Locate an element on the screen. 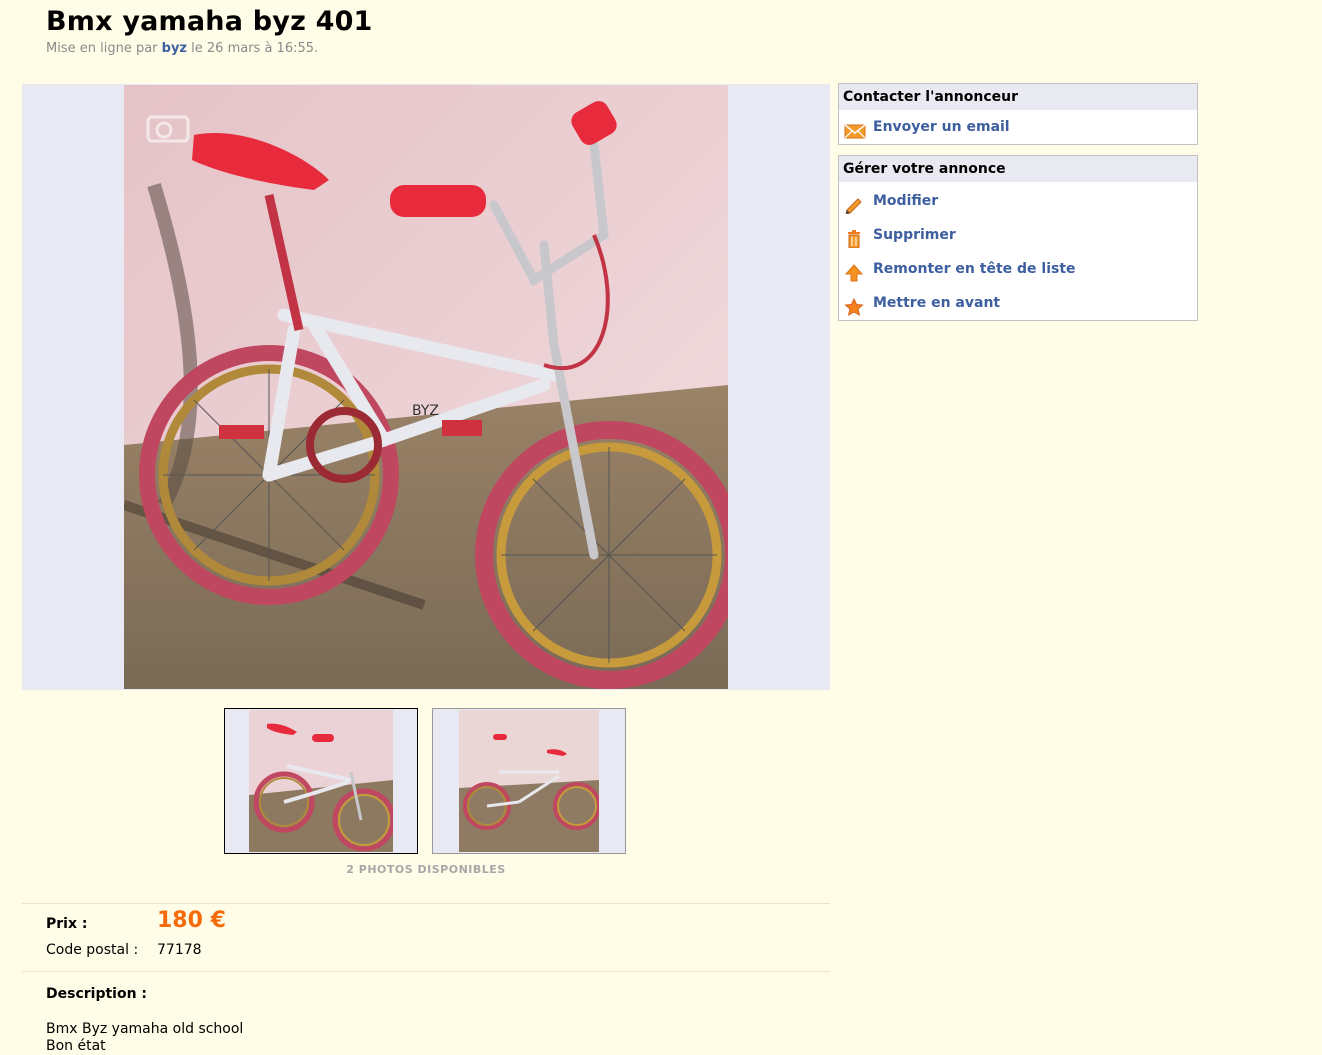  ad-title: Bmx yamaha byz 401 is located at coordinates (209, 21).